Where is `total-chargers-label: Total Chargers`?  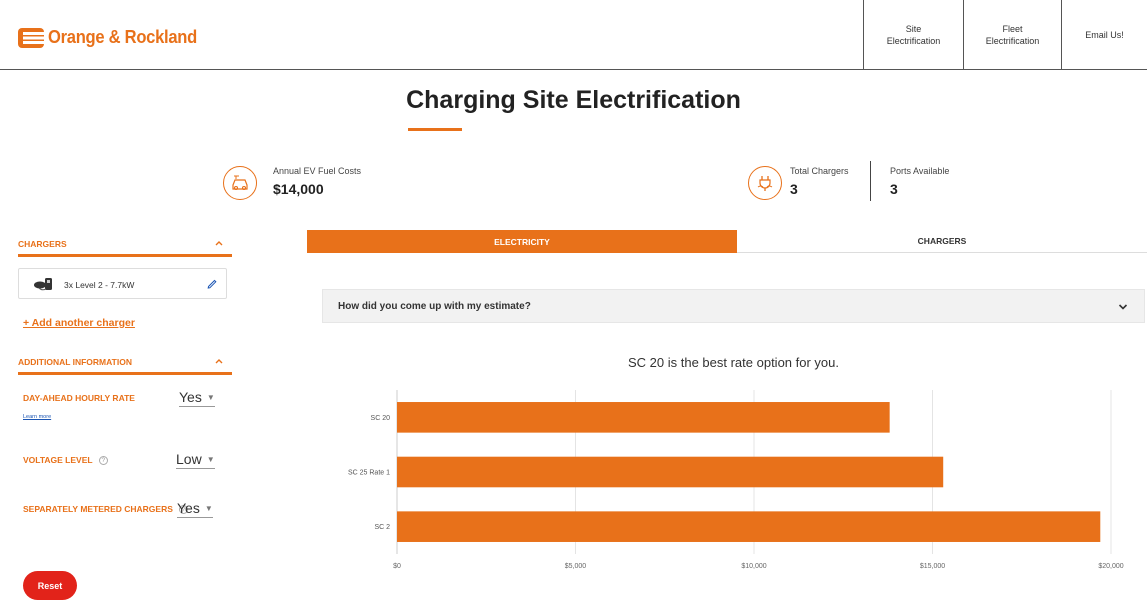 total-chargers-label: Total Chargers is located at coordinates (819, 171).